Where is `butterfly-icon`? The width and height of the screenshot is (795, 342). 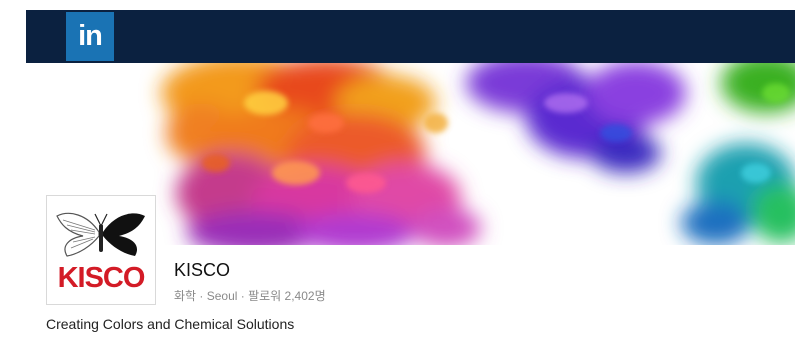
butterfly-icon is located at coordinates (100, 234).